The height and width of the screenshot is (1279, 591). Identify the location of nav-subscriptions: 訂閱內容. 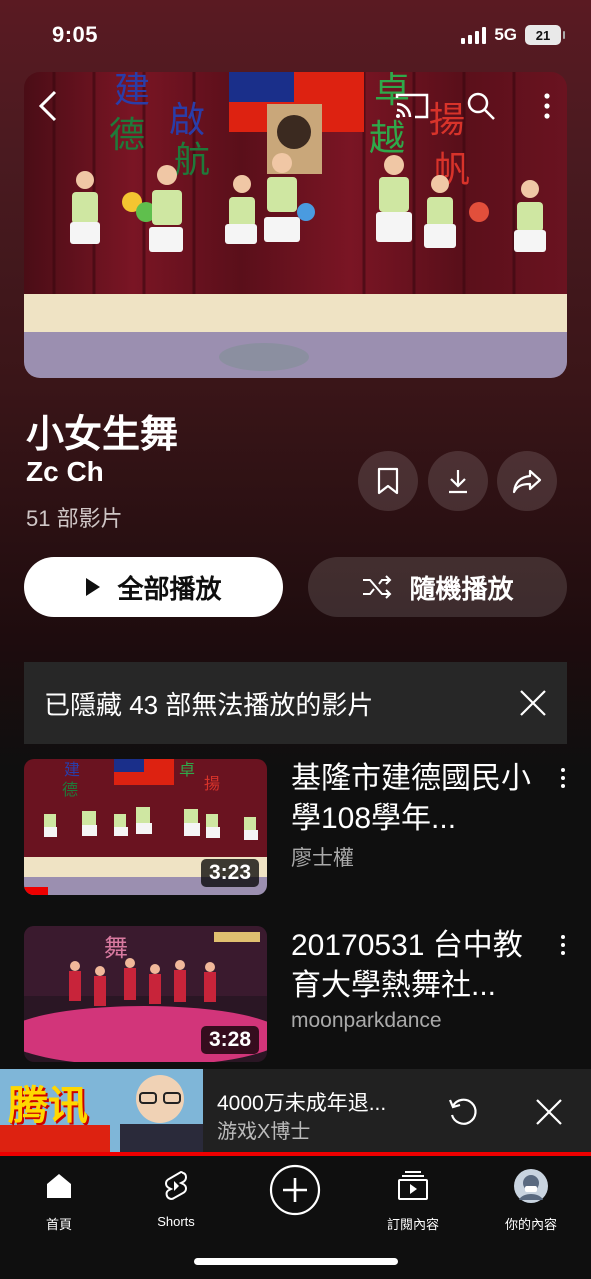
(413, 1198).